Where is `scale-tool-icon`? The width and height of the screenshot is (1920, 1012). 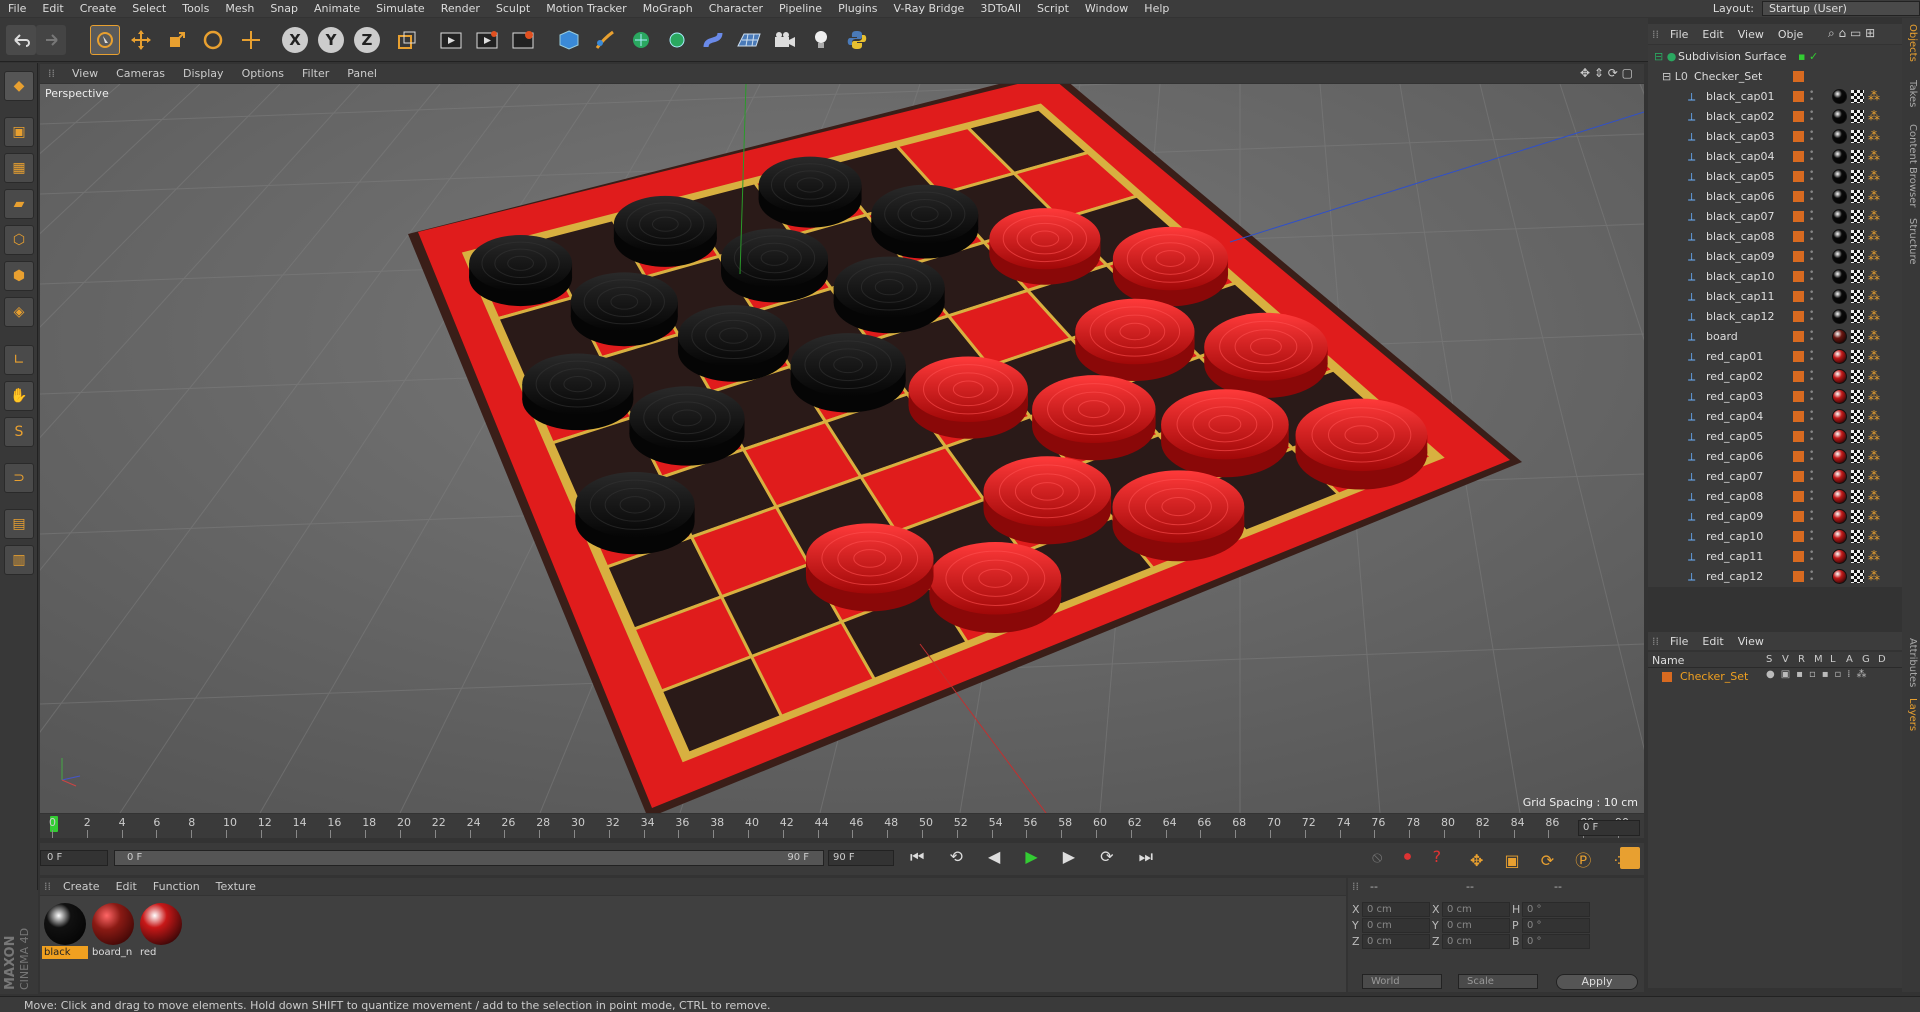
scale-tool-icon is located at coordinates (177, 40).